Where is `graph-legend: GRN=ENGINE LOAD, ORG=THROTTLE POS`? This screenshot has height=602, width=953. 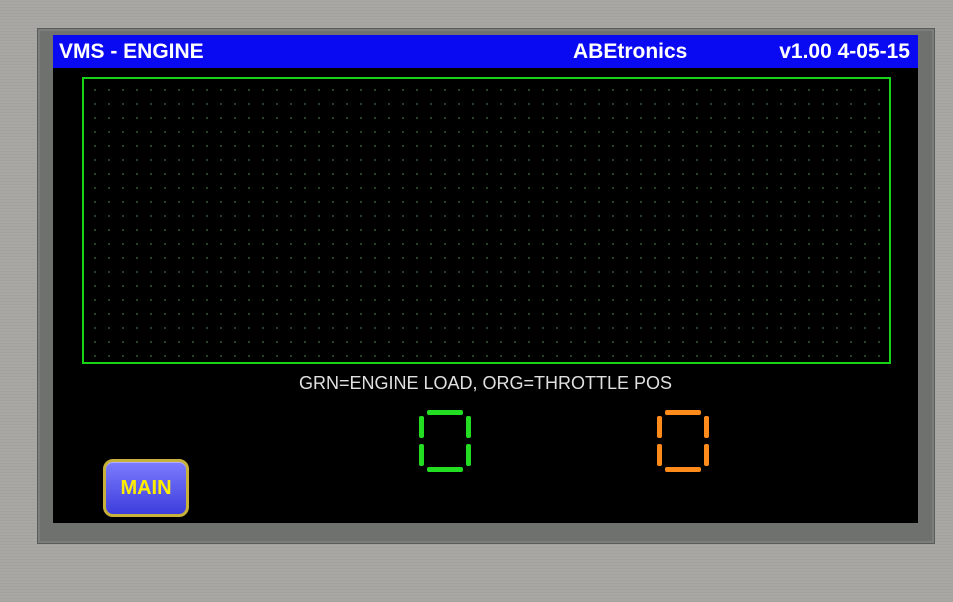 graph-legend: GRN=ENGINE LOAD, ORG=THROTTLE POS is located at coordinates (485, 383).